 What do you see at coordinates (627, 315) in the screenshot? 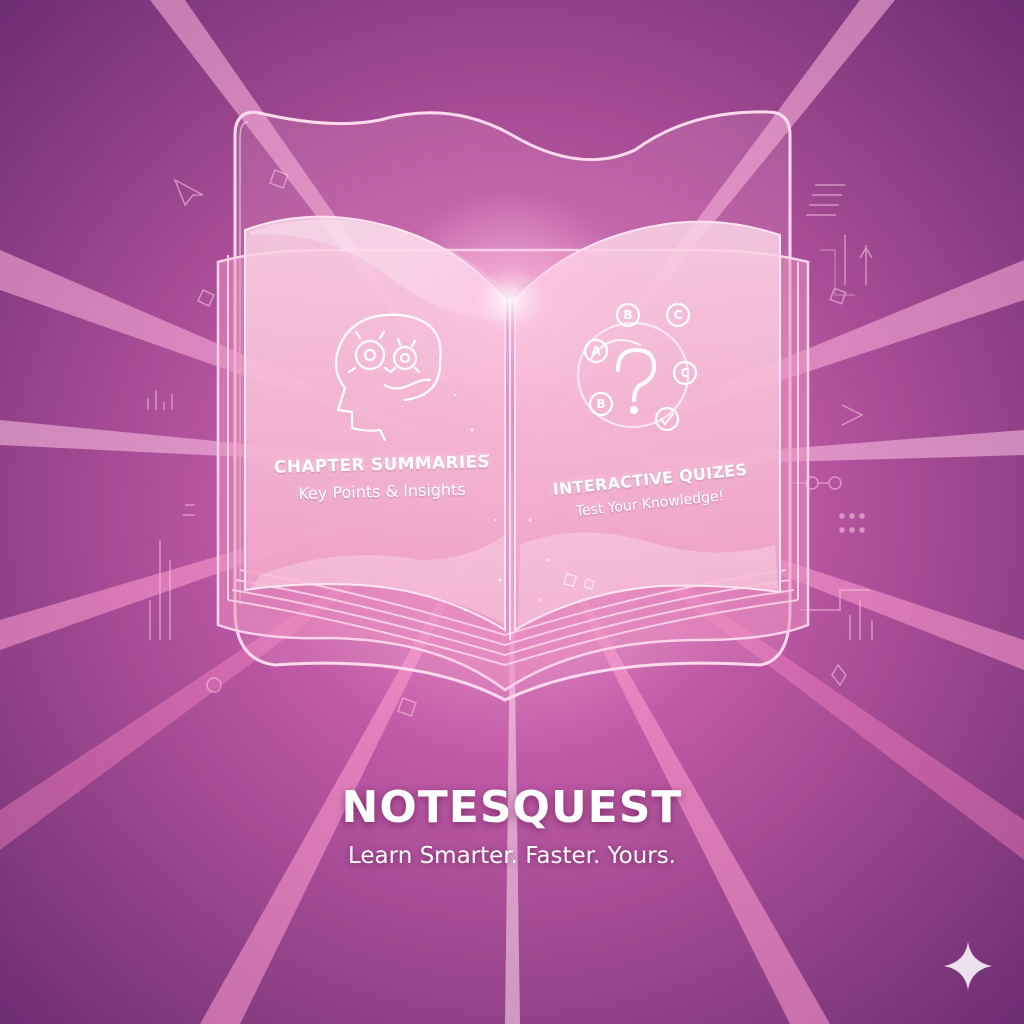
I see `option-b-label: B` at bounding box center [627, 315].